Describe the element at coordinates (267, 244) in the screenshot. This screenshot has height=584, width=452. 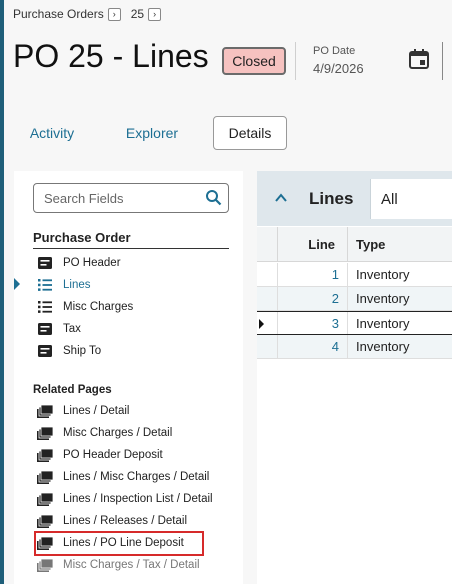
I see `row-selector-header` at that location.